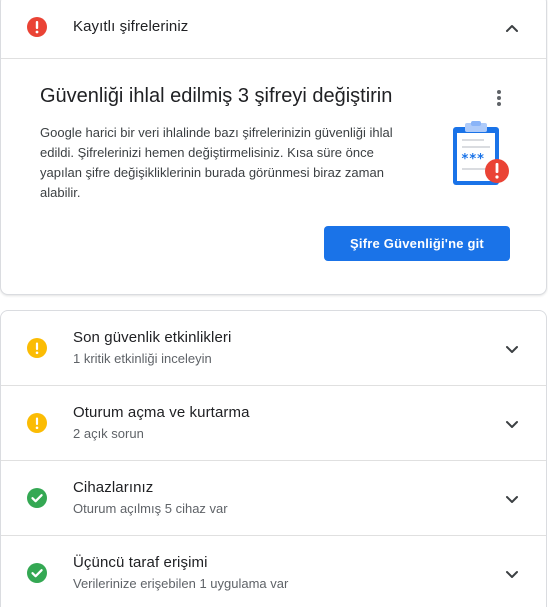  Describe the element at coordinates (150, 508) in the screenshot. I see `list-item-subtitle: Oturum açılmış 5 cihaz var` at that location.